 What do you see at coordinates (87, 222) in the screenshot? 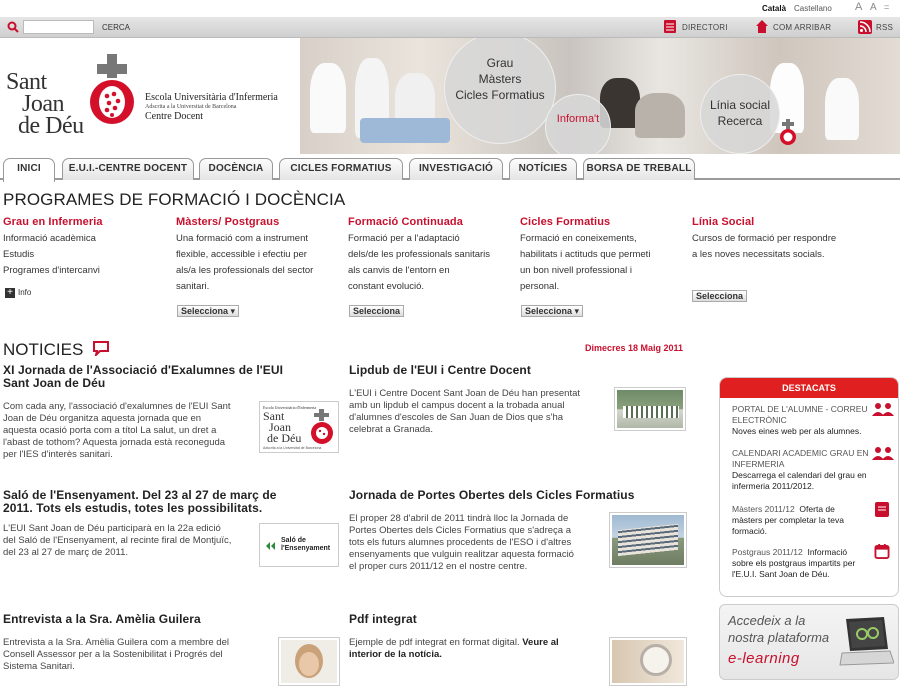
I see `program-grau-title: Grau en Infermeria` at bounding box center [87, 222].